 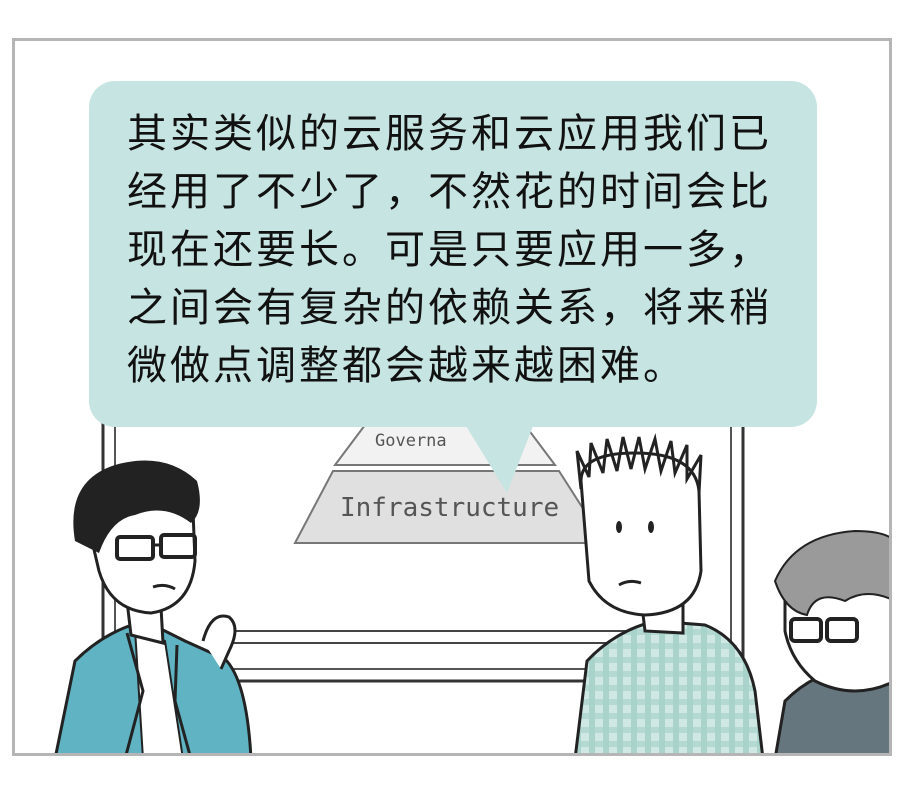 What do you see at coordinates (411, 441) in the screenshot?
I see `pyramid-top-label: Governa` at bounding box center [411, 441].